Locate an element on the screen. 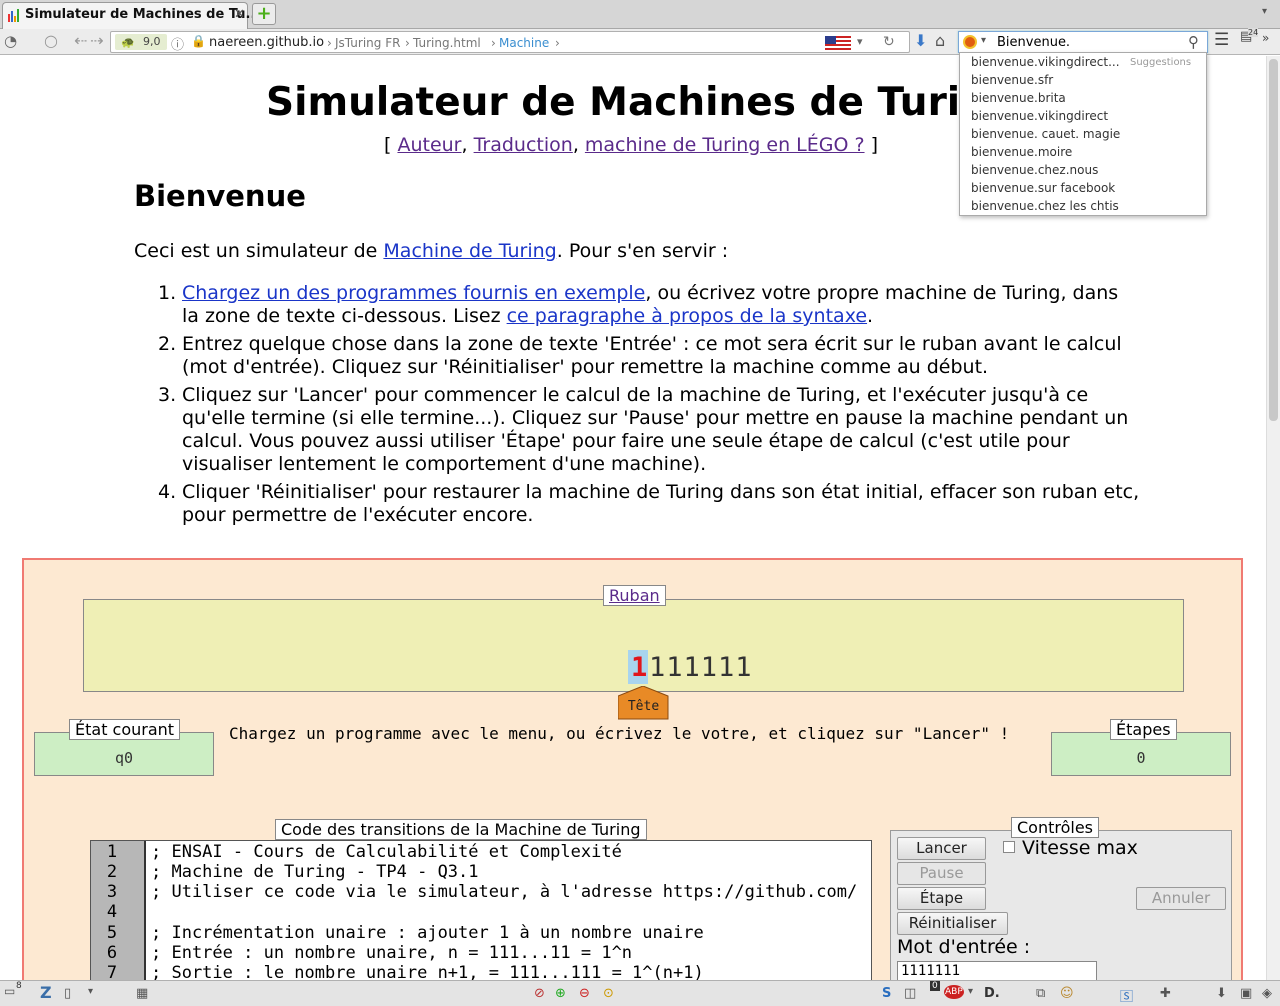 The image size is (1280, 1006). us-flag-icon is located at coordinates (838, 43).